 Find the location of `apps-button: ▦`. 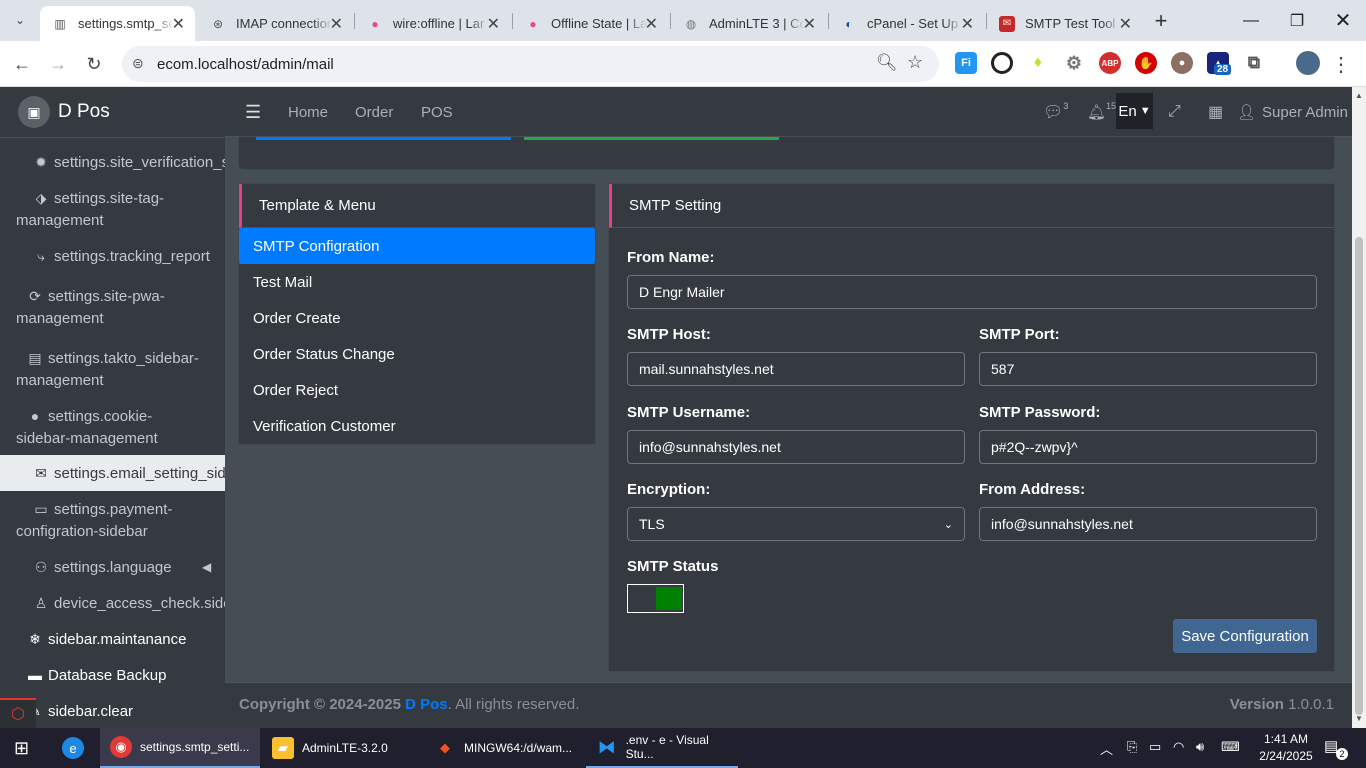

apps-button: ▦ is located at coordinates (1215, 112).